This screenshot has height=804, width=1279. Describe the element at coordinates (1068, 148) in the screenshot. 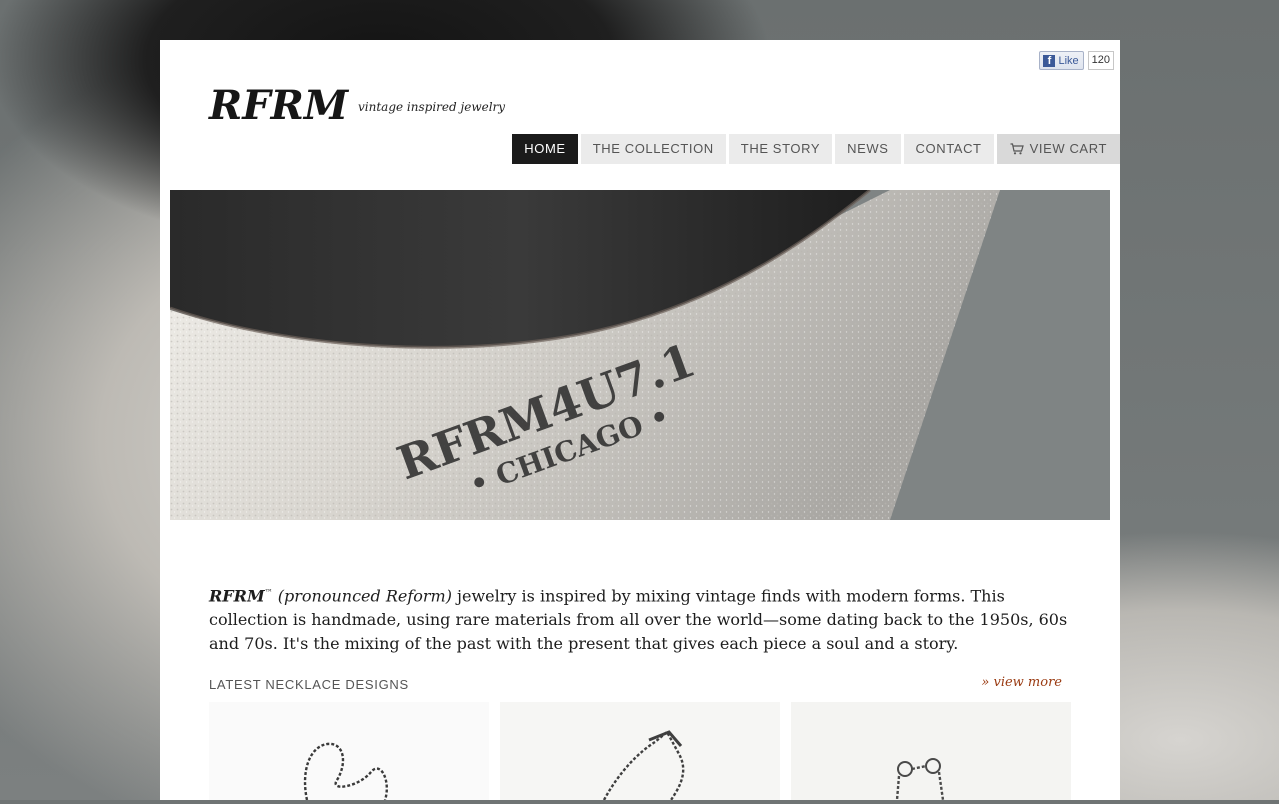

I see `nav-view-cart-label: VIEW CART` at that location.